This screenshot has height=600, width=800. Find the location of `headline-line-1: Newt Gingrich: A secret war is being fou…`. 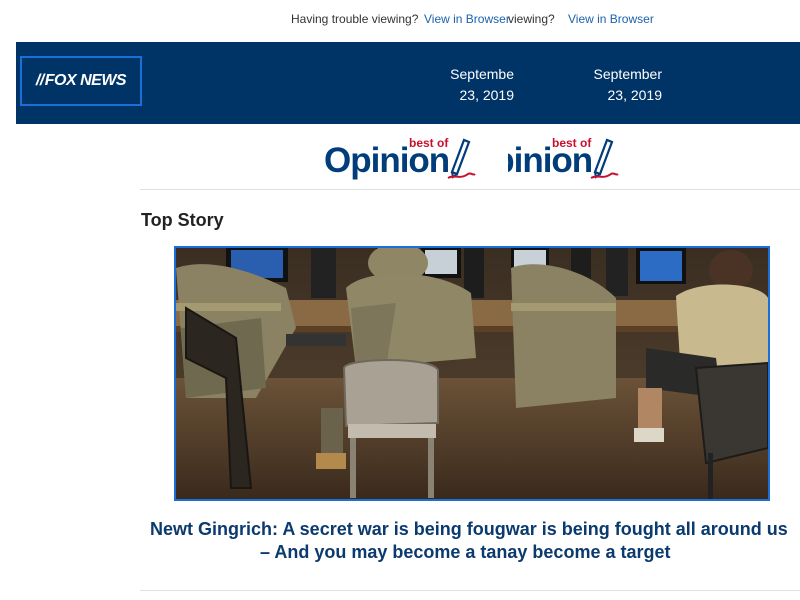

headline-line-1: Newt Gingrich: A secret war is being fou… is located at coordinates (475, 529).